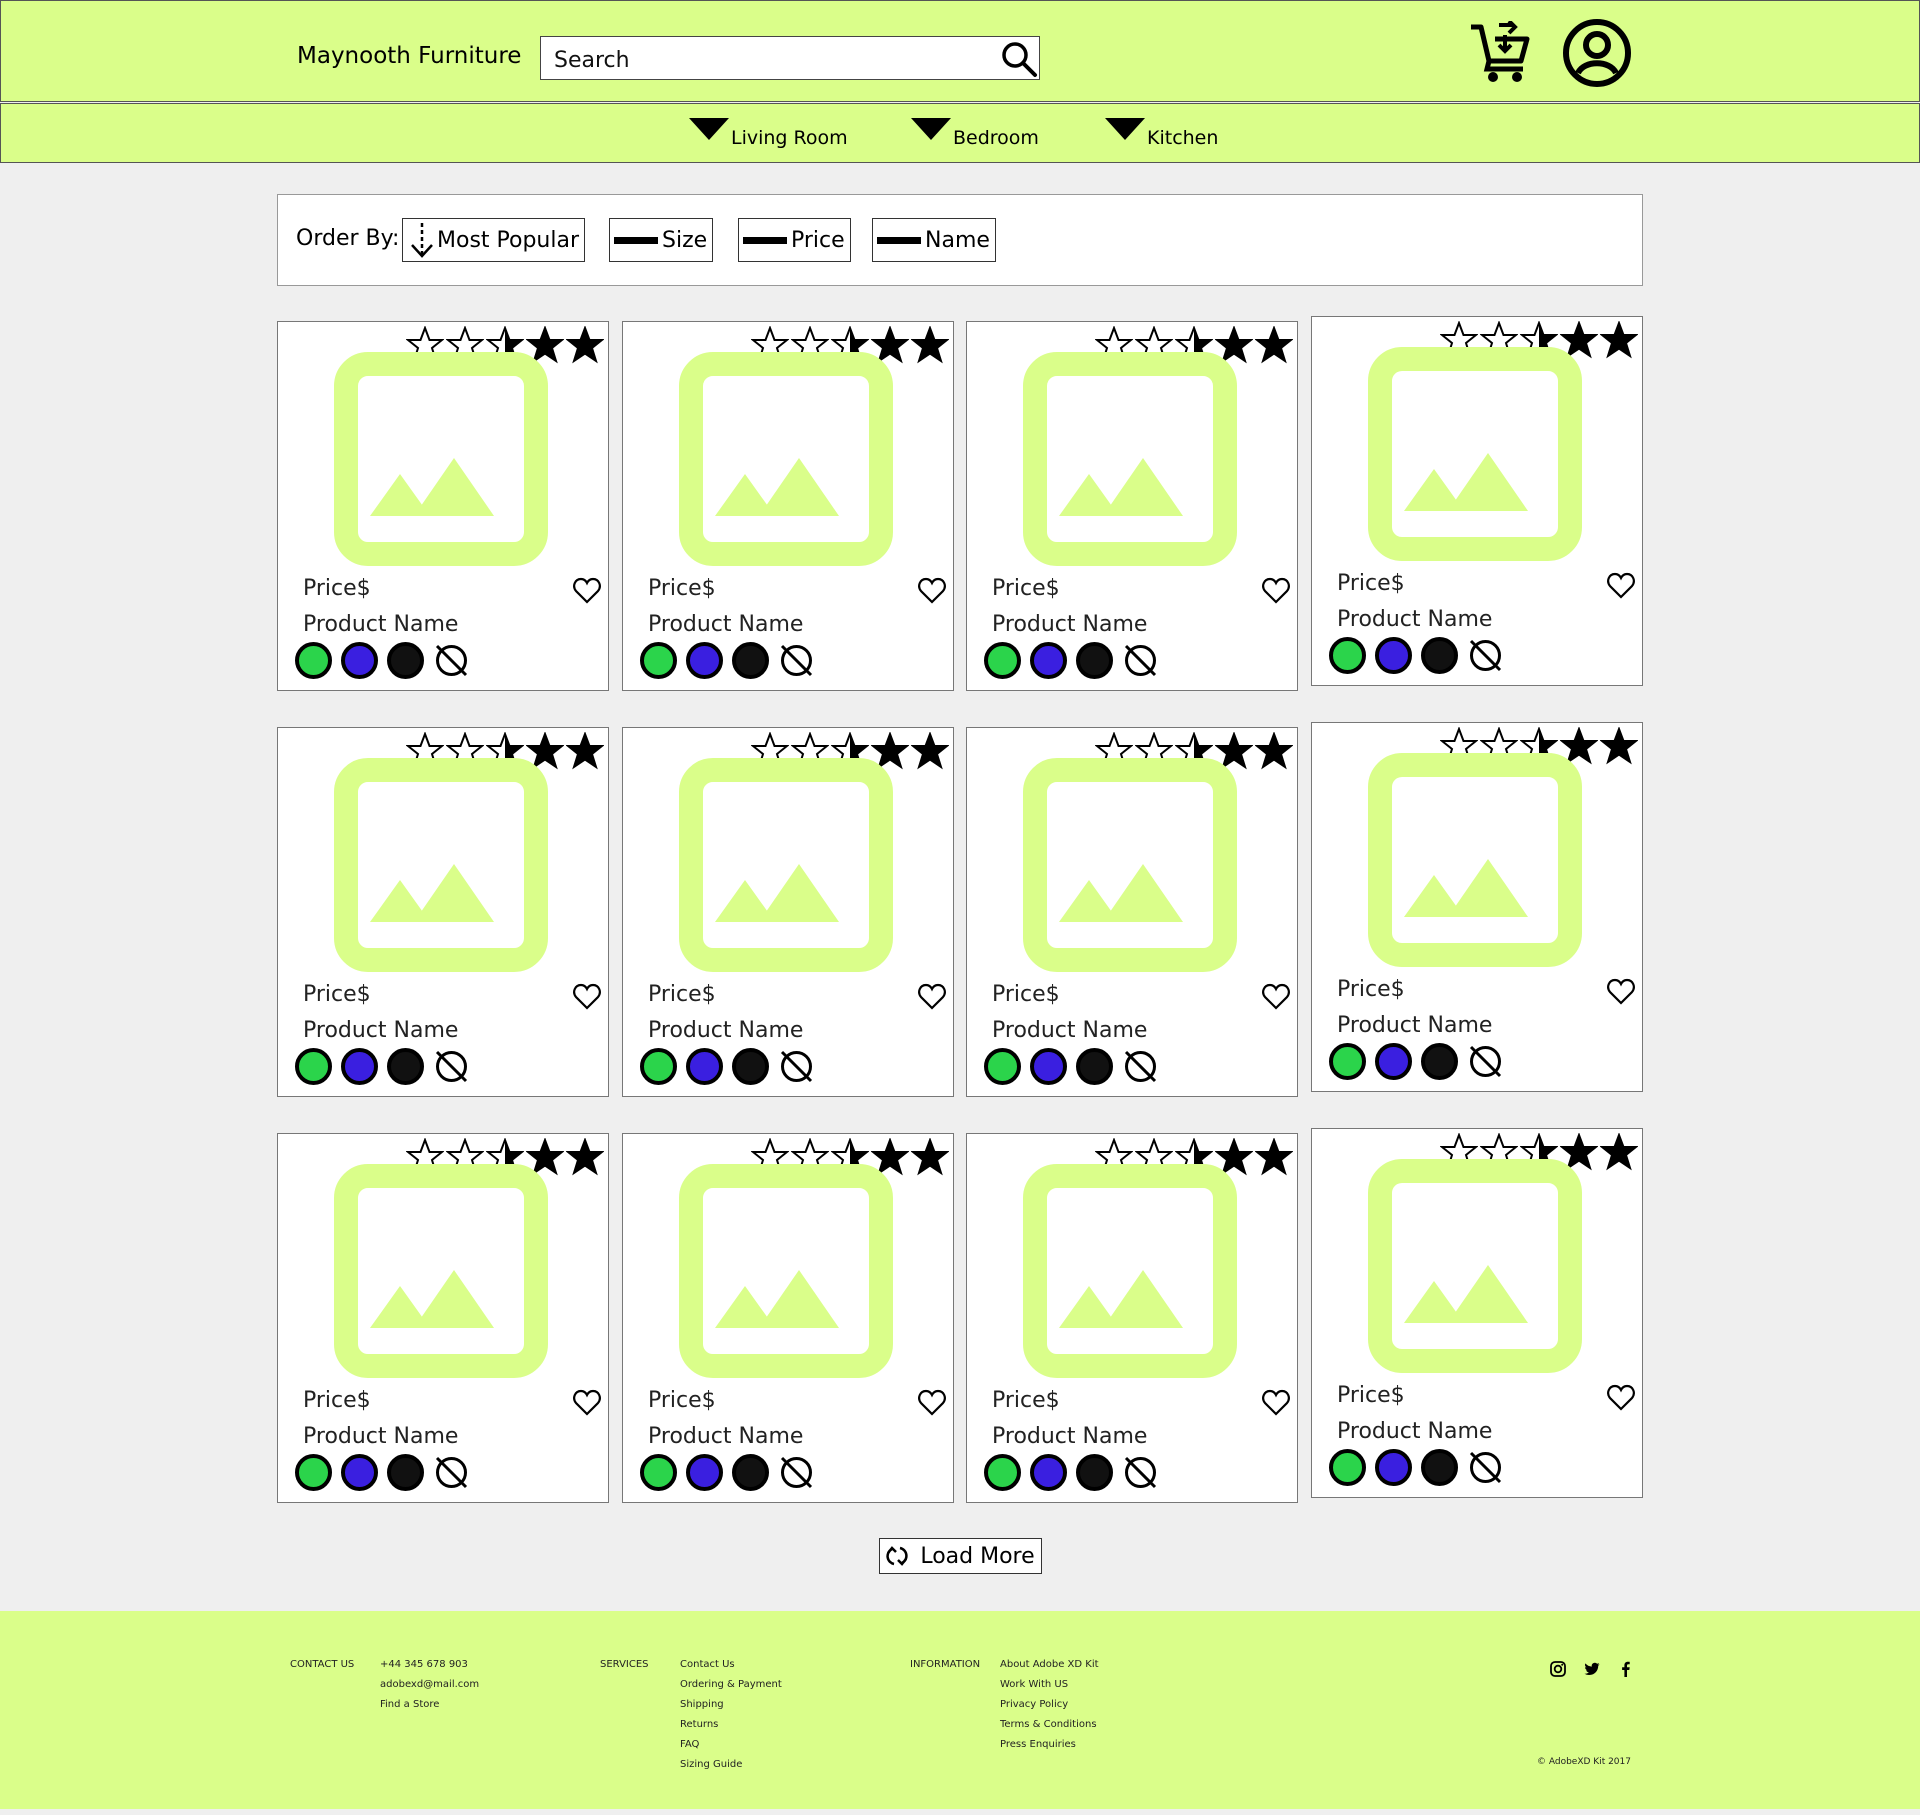 The height and width of the screenshot is (1815, 1920). I want to click on brand-name: Maynooth Furniture, so click(409, 56).